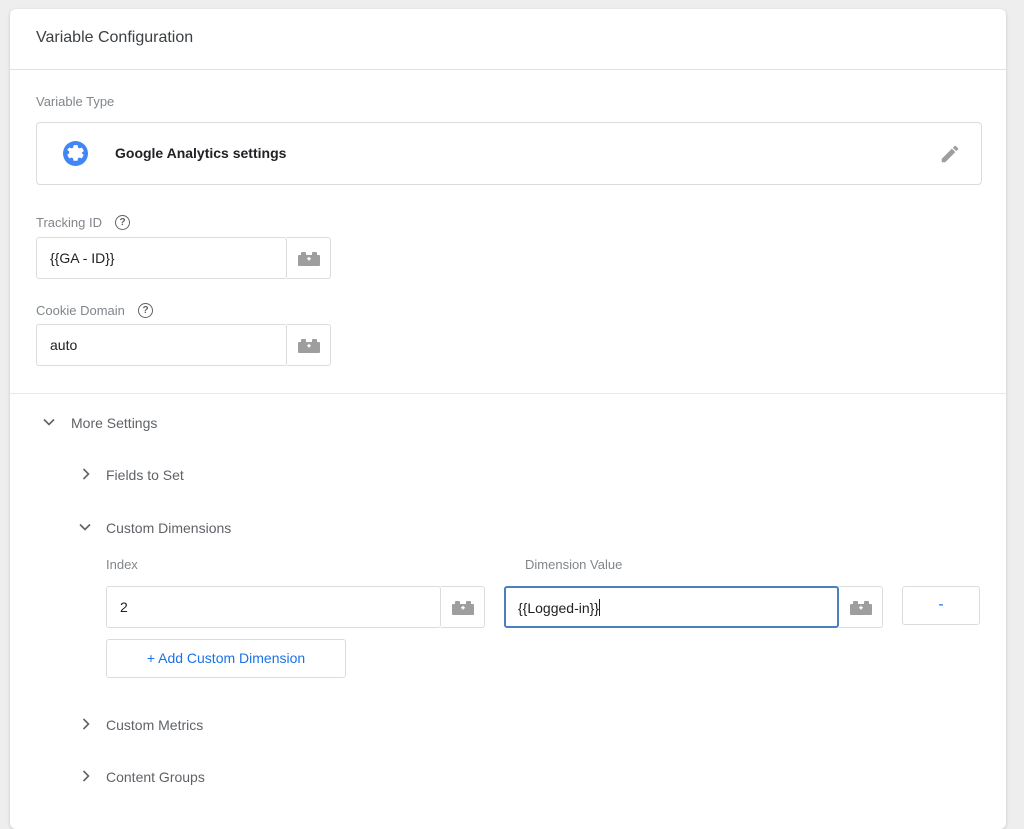 The image size is (1024, 829). What do you see at coordinates (64, 345) in the screenshot?
I see `cookie-domain-value: auto` at bounding box center [64, 345].